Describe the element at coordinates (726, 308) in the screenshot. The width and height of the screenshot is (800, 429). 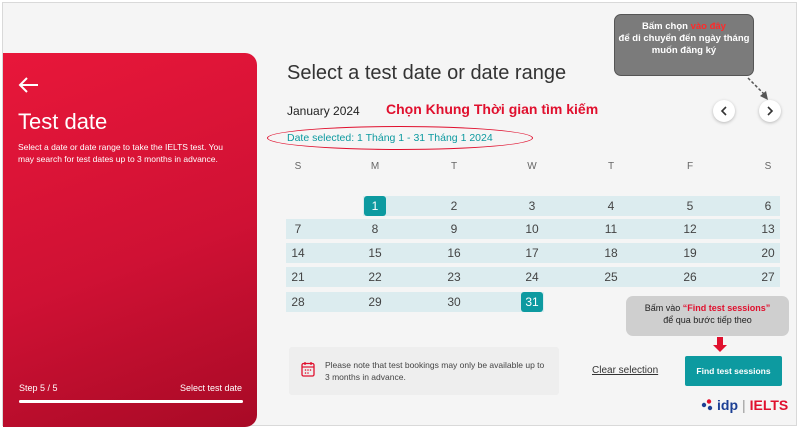
I see `callout-bottom-highlight: “Find test sessions”` at that location.